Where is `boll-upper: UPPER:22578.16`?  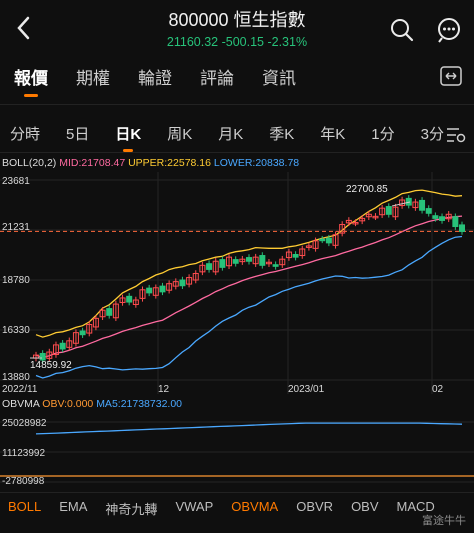 boll-upper: UPPER:22578.16 is located at coordinates (169, 163).